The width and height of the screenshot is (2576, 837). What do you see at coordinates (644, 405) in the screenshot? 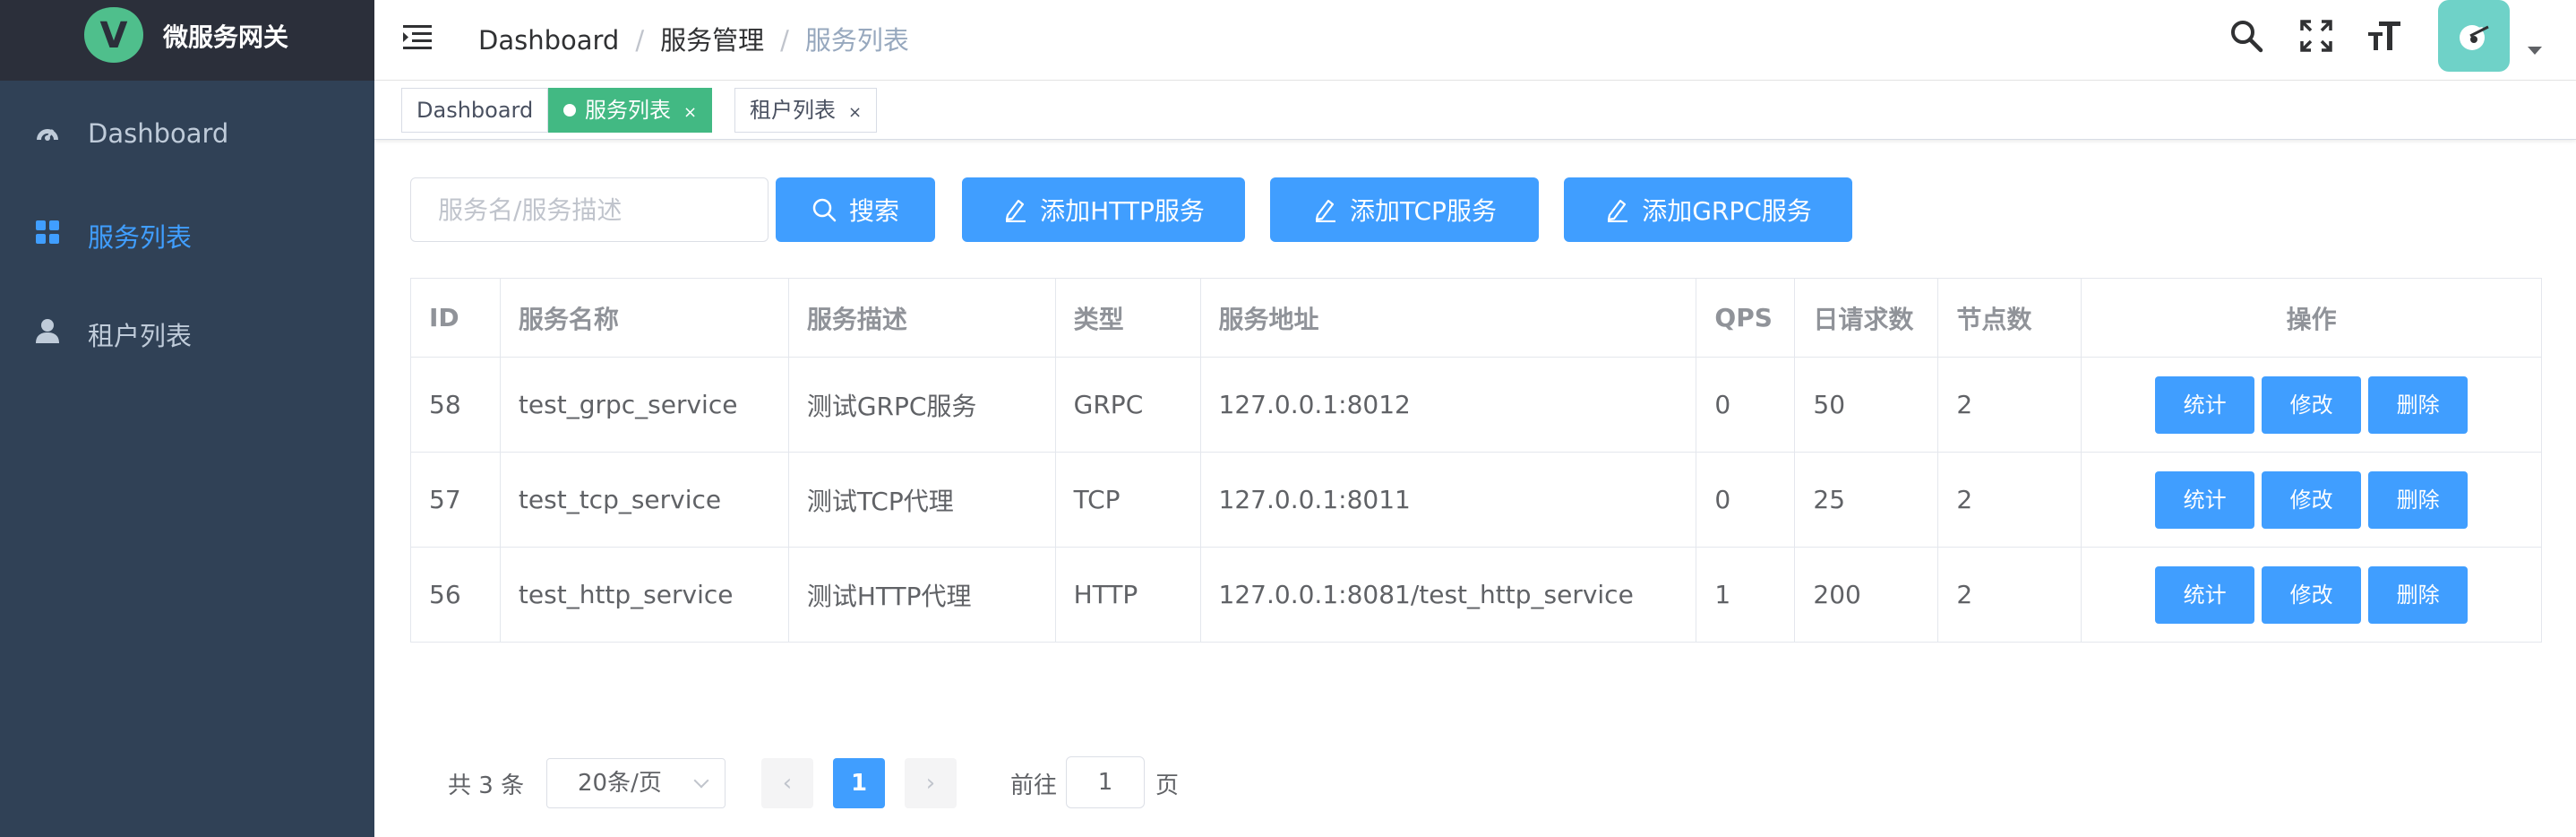
I see `cell-name: test_grpc_service` at bounding box center [644, 405].